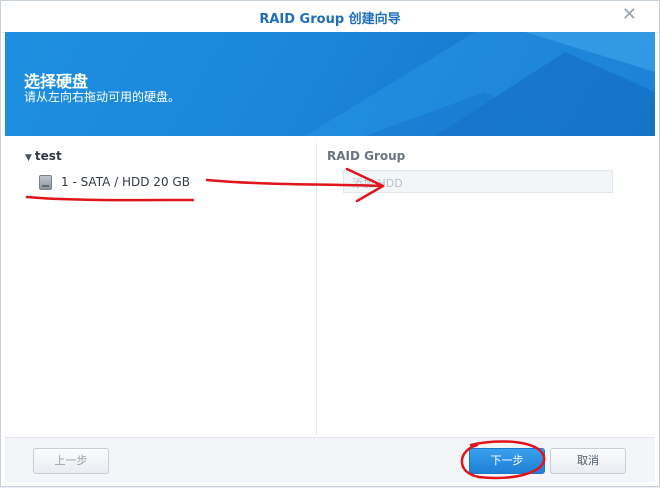 This screenshot has width=660, height=488. Describe the element at coordinates (330, 19) in the screenshot. I see `window-title: RAID Group 创建向导` at that location.